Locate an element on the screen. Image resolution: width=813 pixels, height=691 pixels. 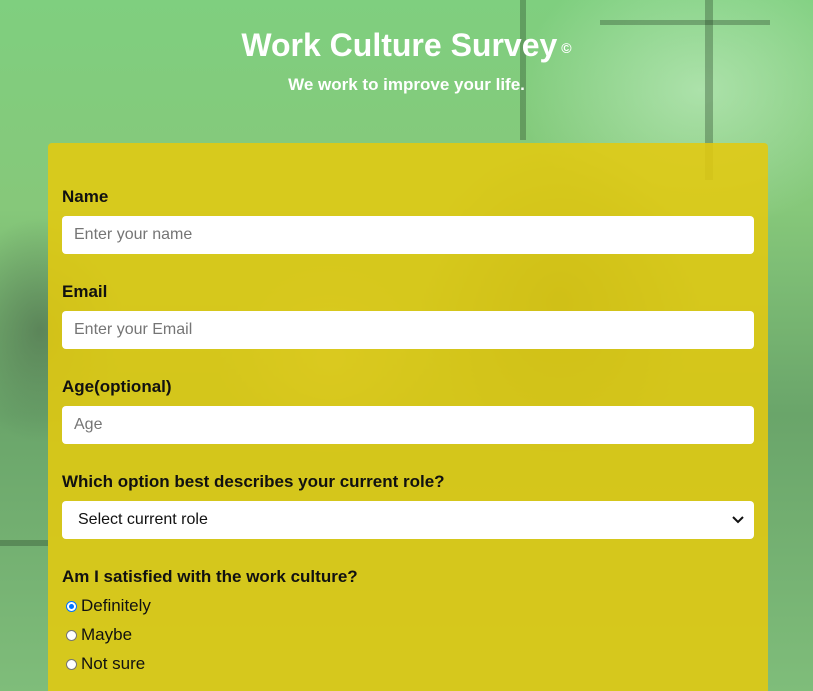
radio-option-not-sure: Not sure is located at coordinates (105, 664).